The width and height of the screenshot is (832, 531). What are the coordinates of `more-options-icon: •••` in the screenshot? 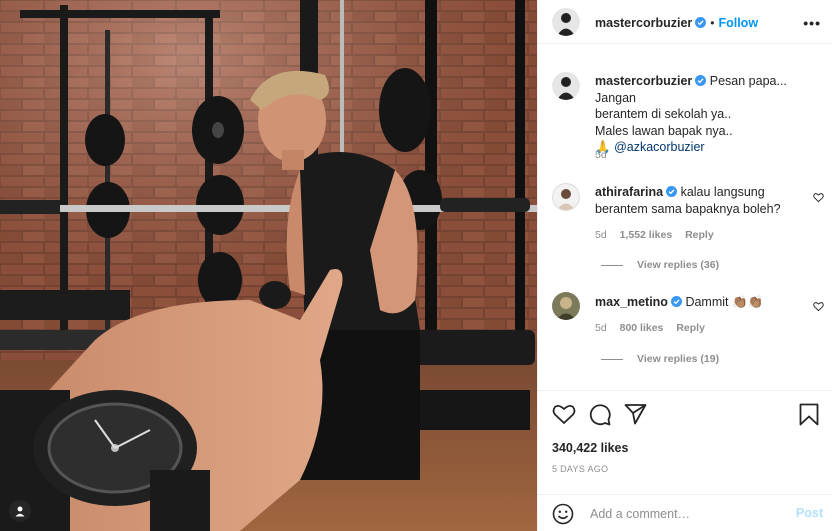 It's located at (812, 23).